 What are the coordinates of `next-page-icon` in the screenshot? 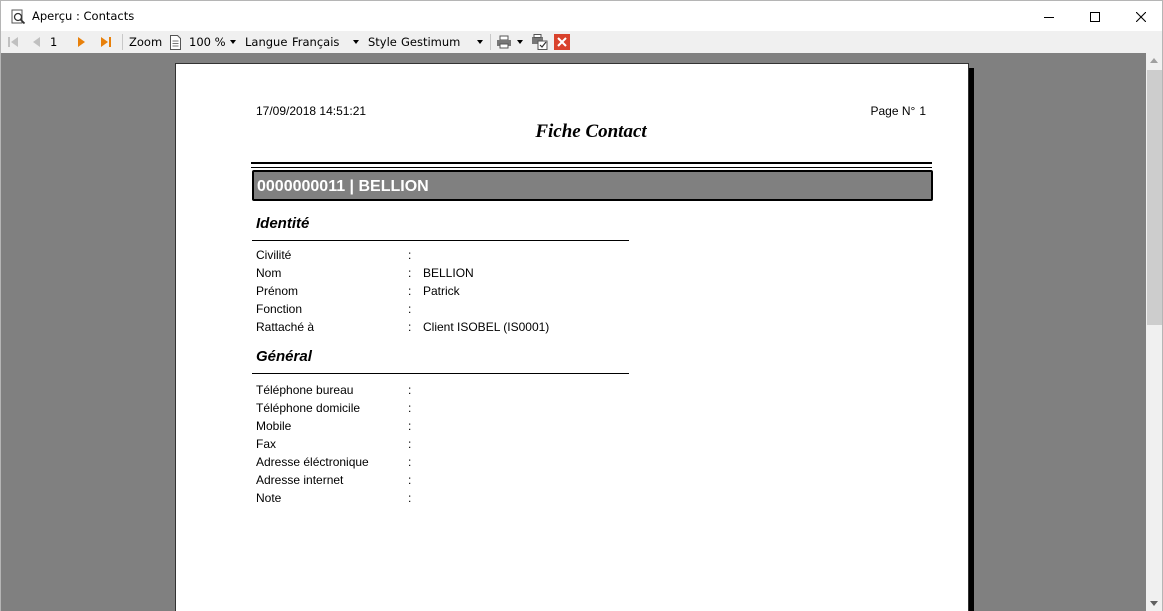 It's located at (81, 42).